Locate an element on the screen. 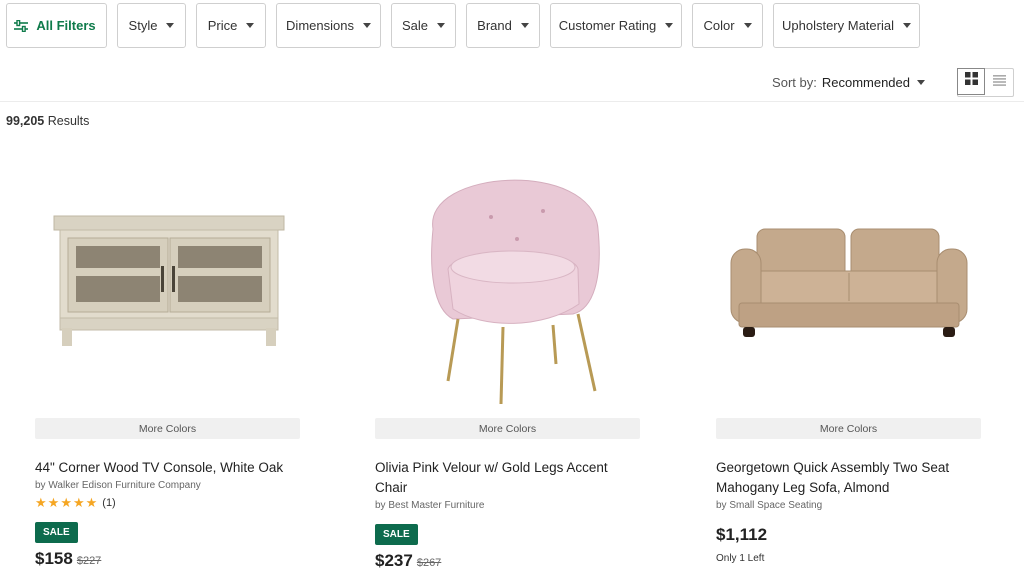 This screenshot has height=576, width=1024. sort-label: Sort by: is located at coordinates (794, 82).